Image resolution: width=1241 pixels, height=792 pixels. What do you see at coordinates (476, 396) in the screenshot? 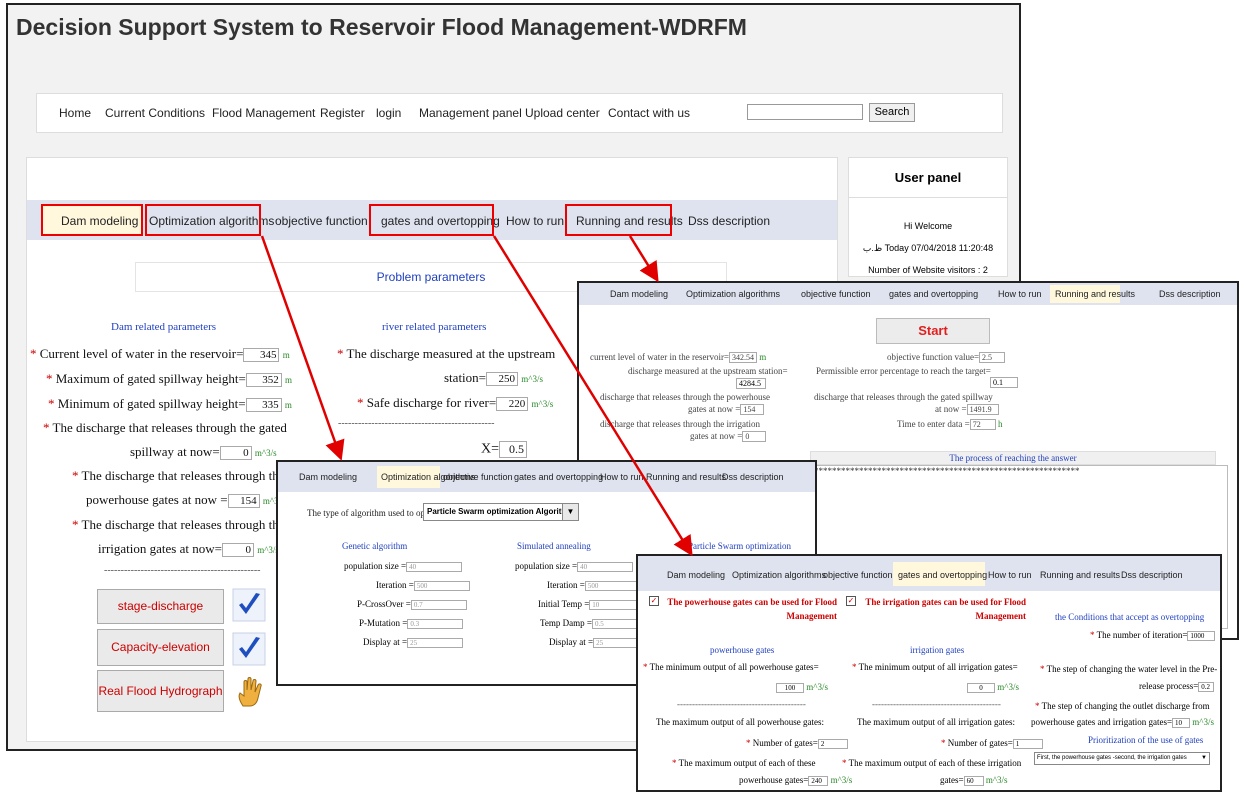
I see `annotation-arrows` at bounding box center [476, 396].